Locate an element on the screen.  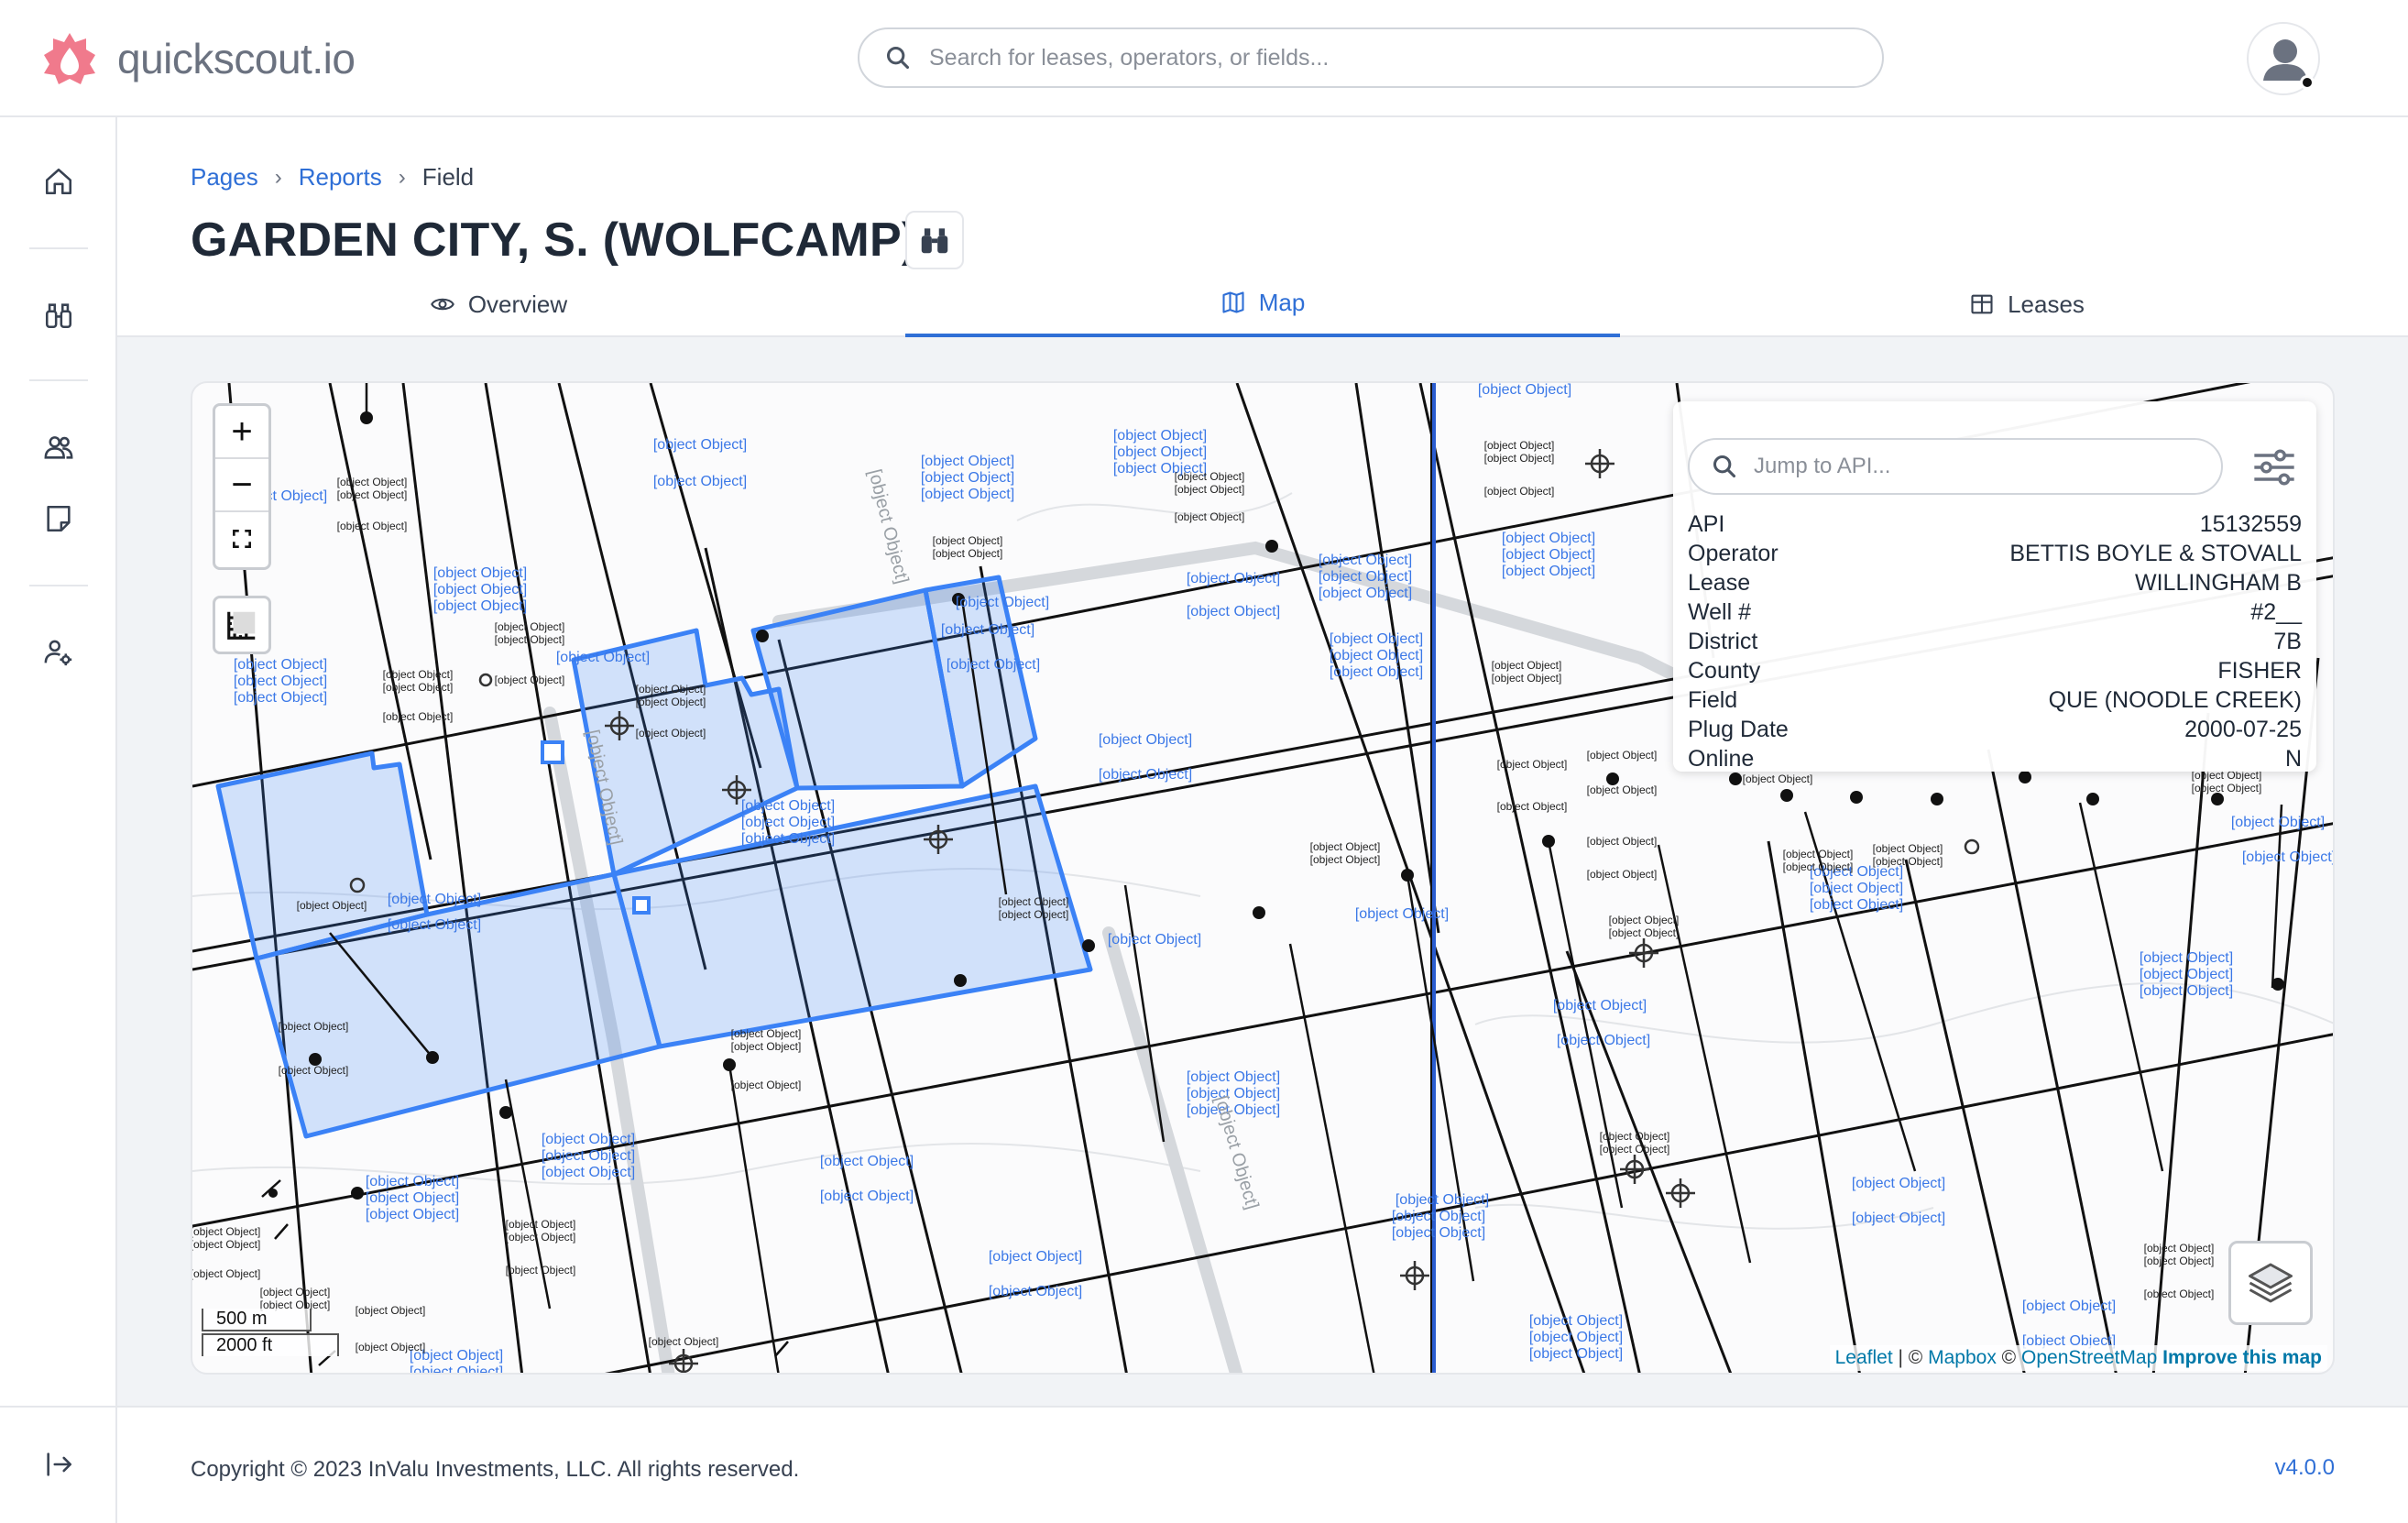
api-search-input is located at coordinates (1983, 466).